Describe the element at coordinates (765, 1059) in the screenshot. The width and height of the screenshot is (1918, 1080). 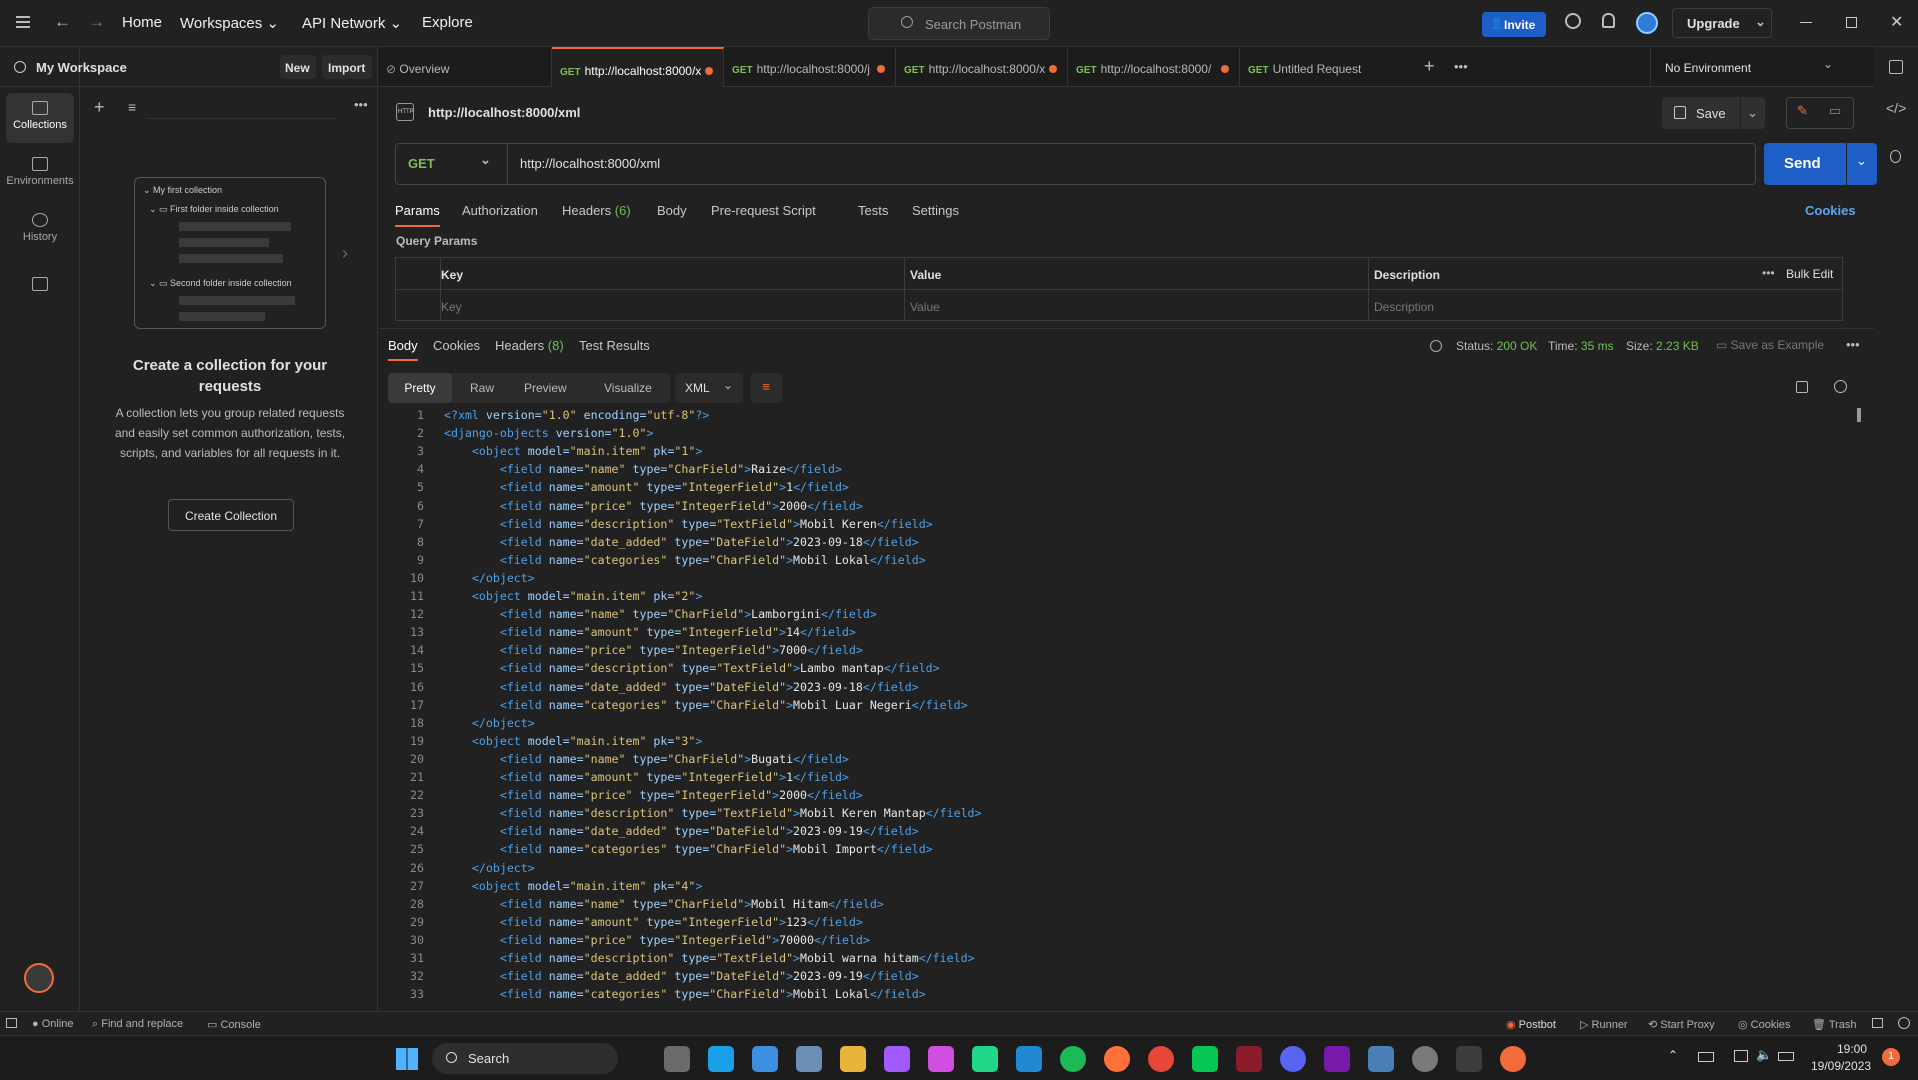
I see `notepad-icon` at that location.